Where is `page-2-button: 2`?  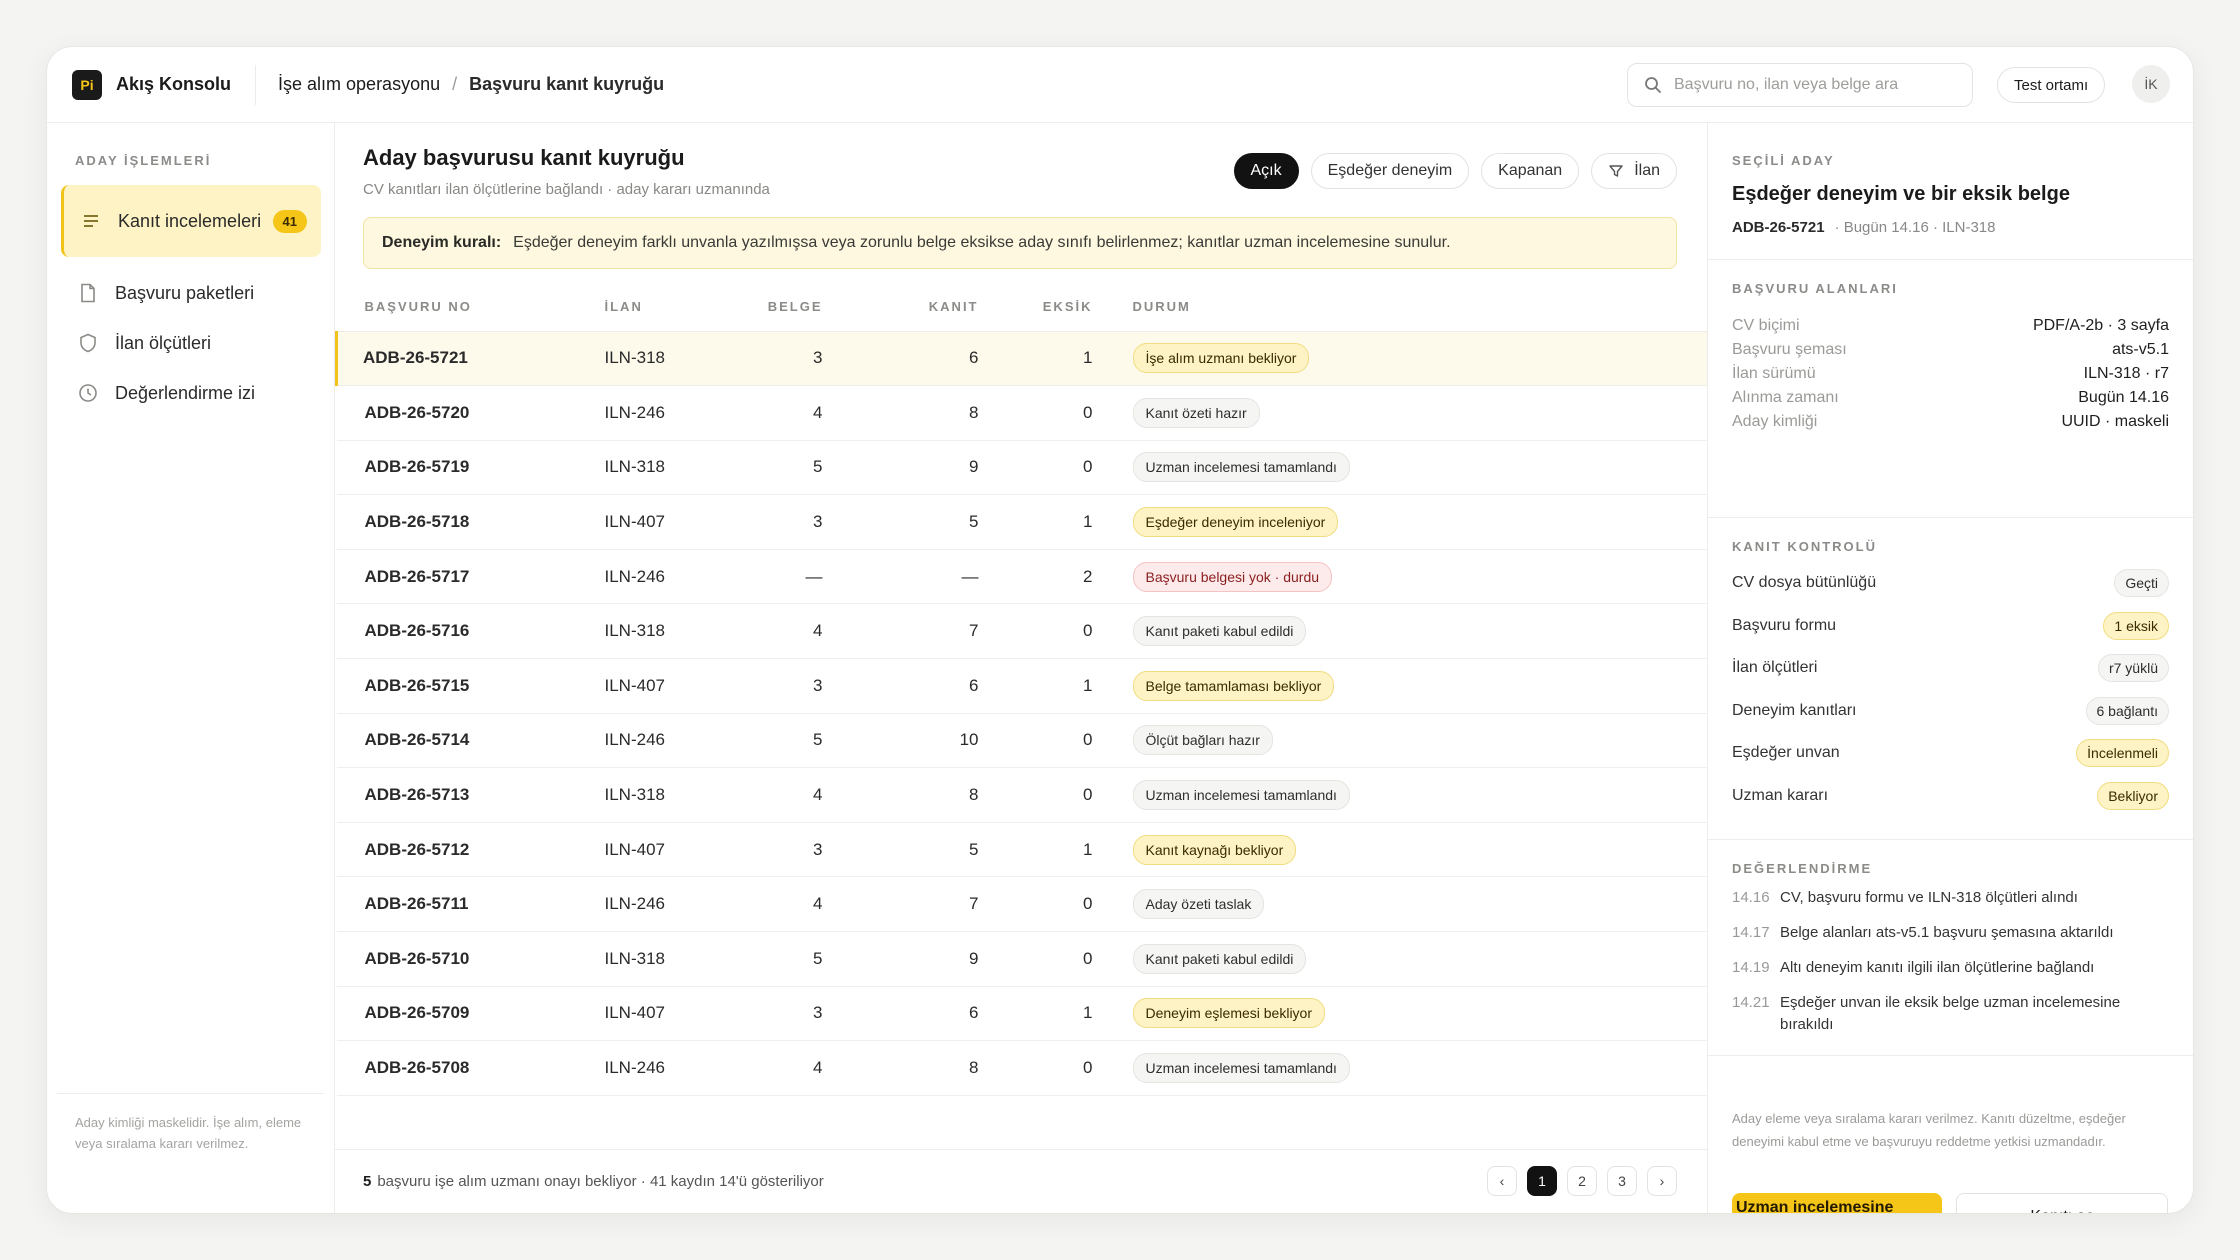
page-2-button: 2 is located at coordinates (1582, 1181).